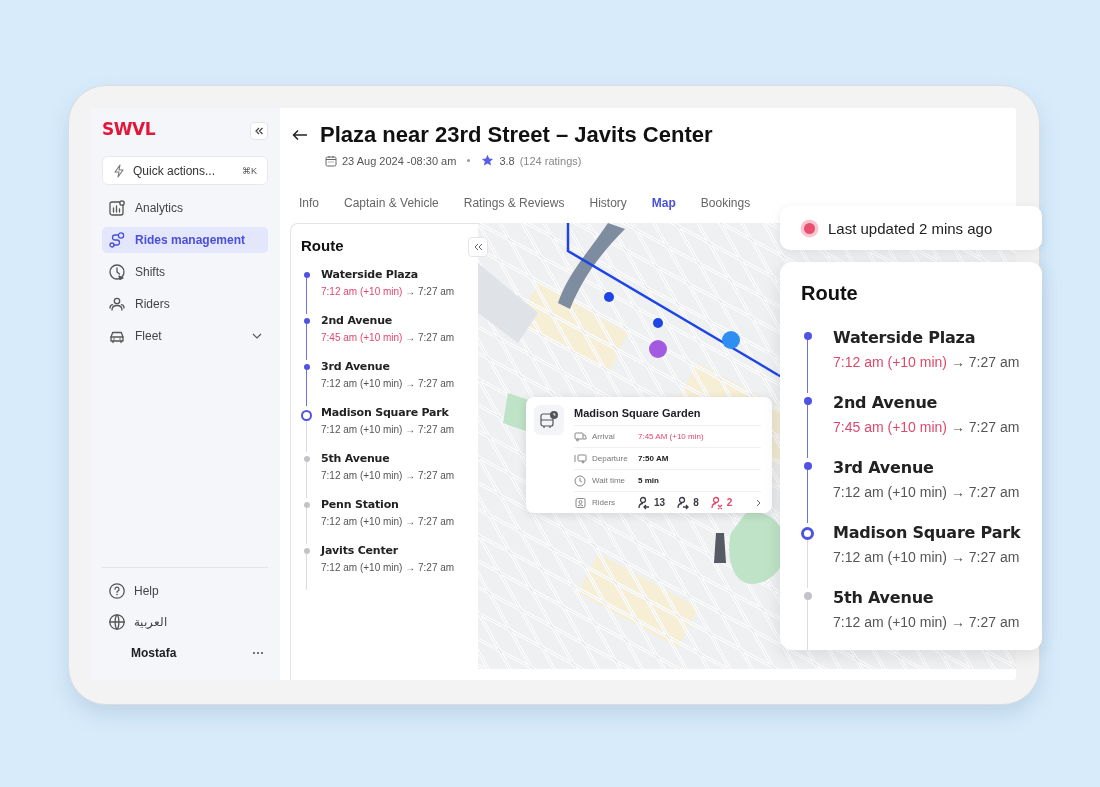  What do you see at coordinates (684, 502) in the screenshot?
I see `person-out-icon` at bounding box center [684, 502].